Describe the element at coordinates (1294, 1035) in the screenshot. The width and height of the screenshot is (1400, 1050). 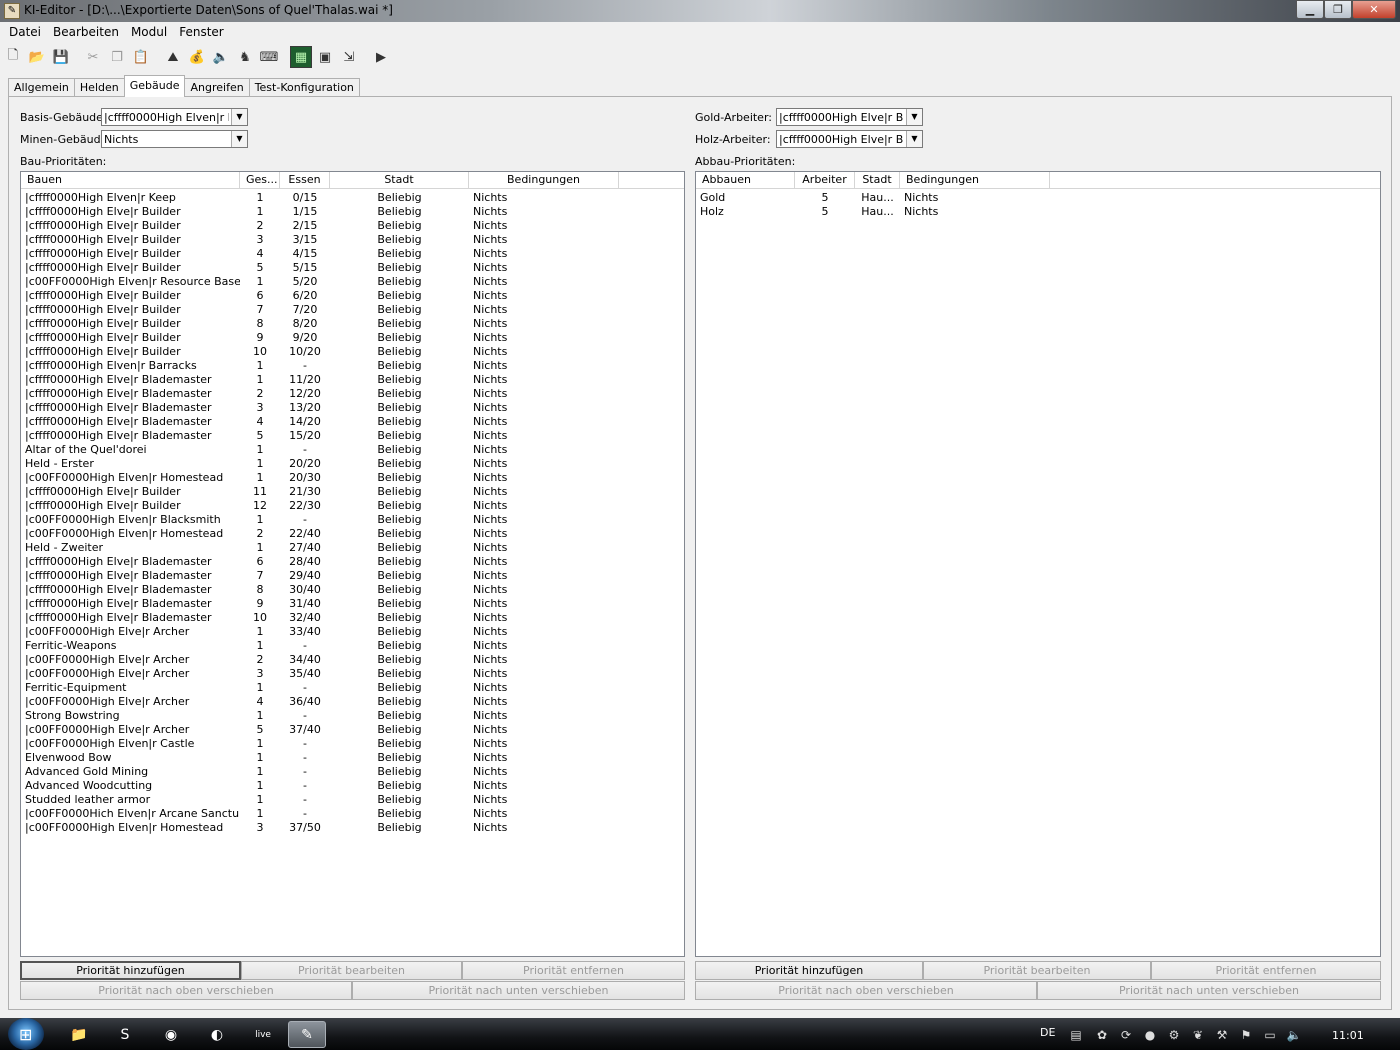
I see `volume-icon: 🔈` at that location.